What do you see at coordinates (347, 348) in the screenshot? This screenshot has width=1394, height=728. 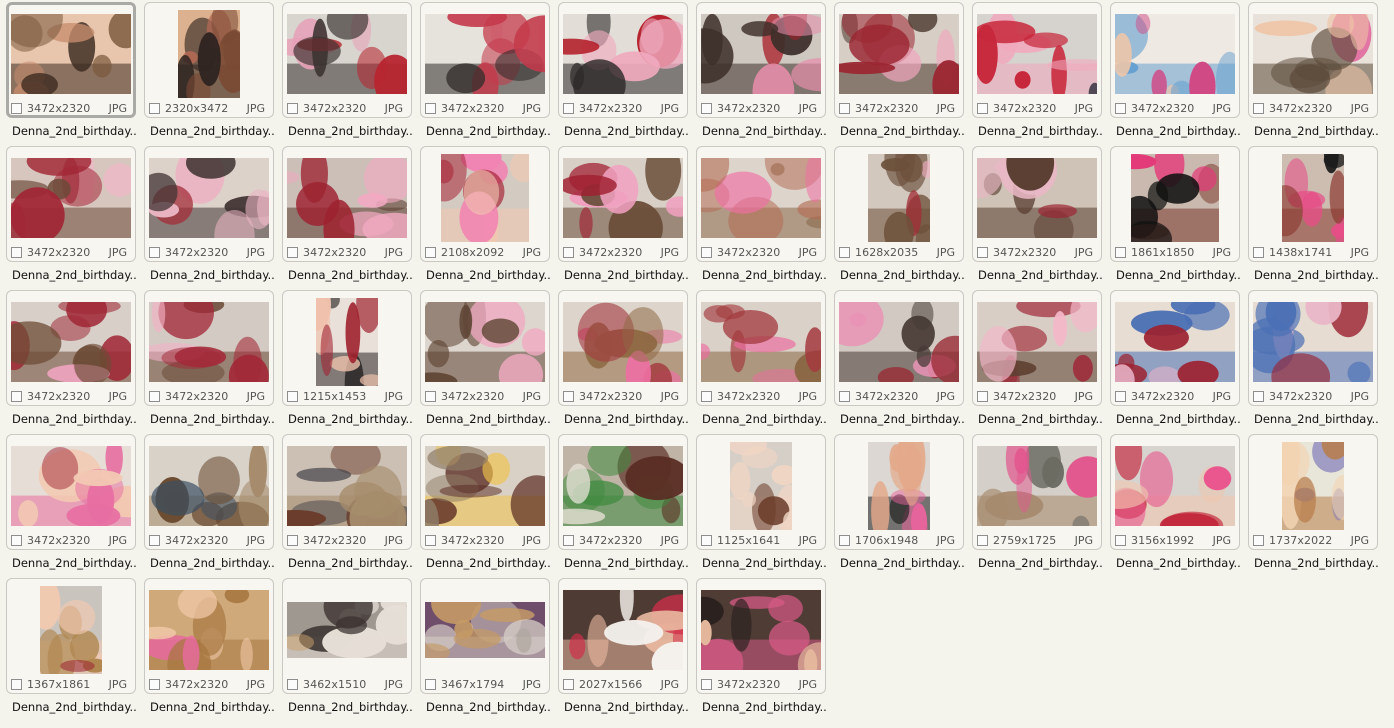 I see `thumbnail-card: 1215x1453 JPG` at bounding box center [347, 348].